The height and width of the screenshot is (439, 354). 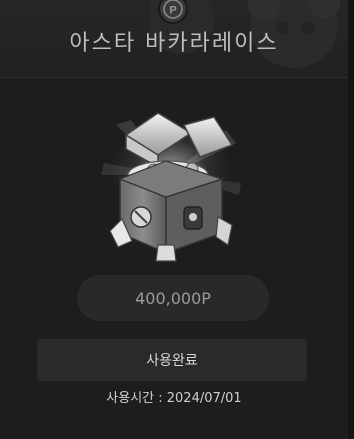 What do you see at coordinates (173, 298) in the screenshot?
I see `price-display: 400,000P` at bounding box center [173, 298].